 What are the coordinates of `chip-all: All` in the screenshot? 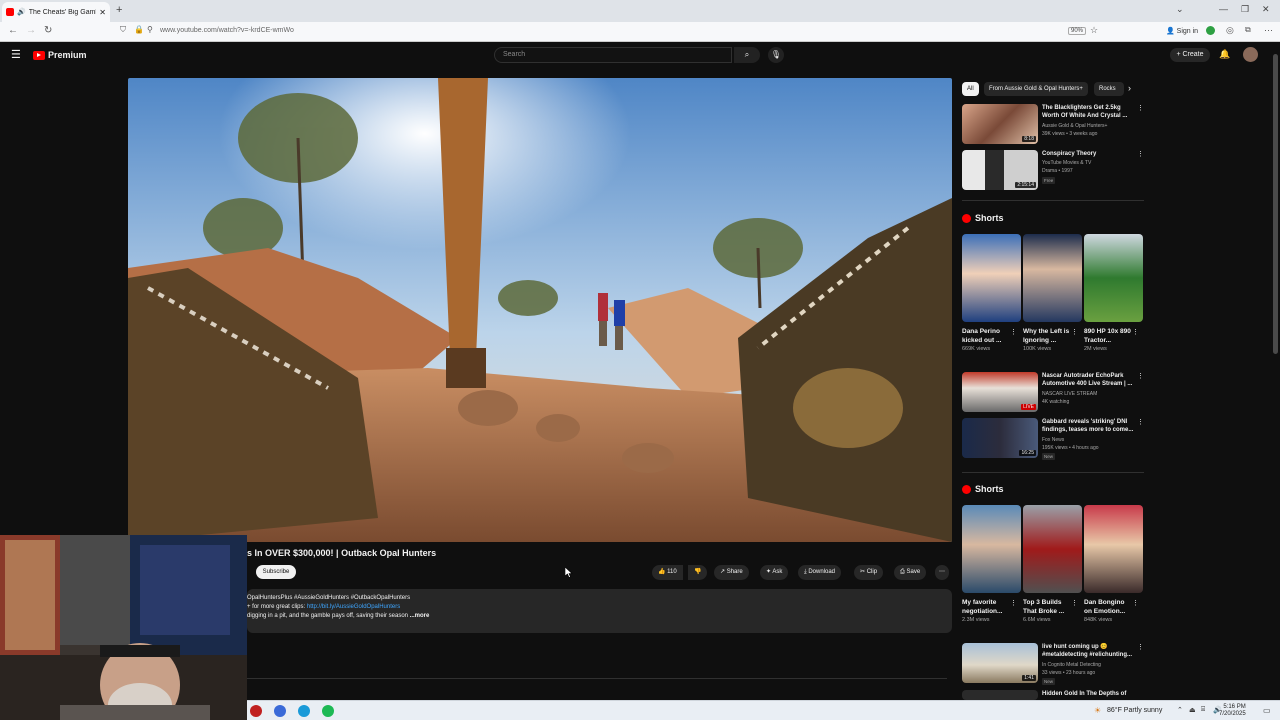 It's located at (970, 89).